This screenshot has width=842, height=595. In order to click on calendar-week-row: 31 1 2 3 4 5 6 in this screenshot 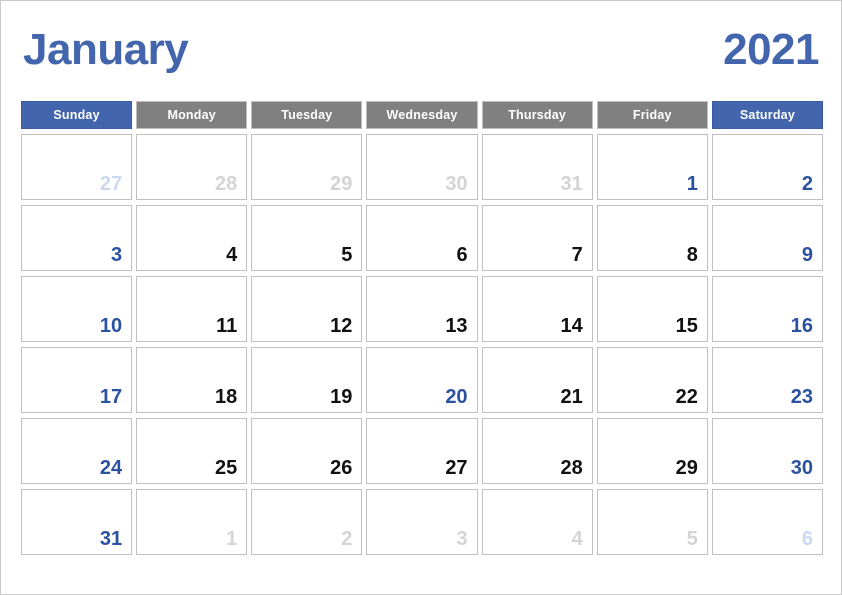, I will do `click(422, 522)`.